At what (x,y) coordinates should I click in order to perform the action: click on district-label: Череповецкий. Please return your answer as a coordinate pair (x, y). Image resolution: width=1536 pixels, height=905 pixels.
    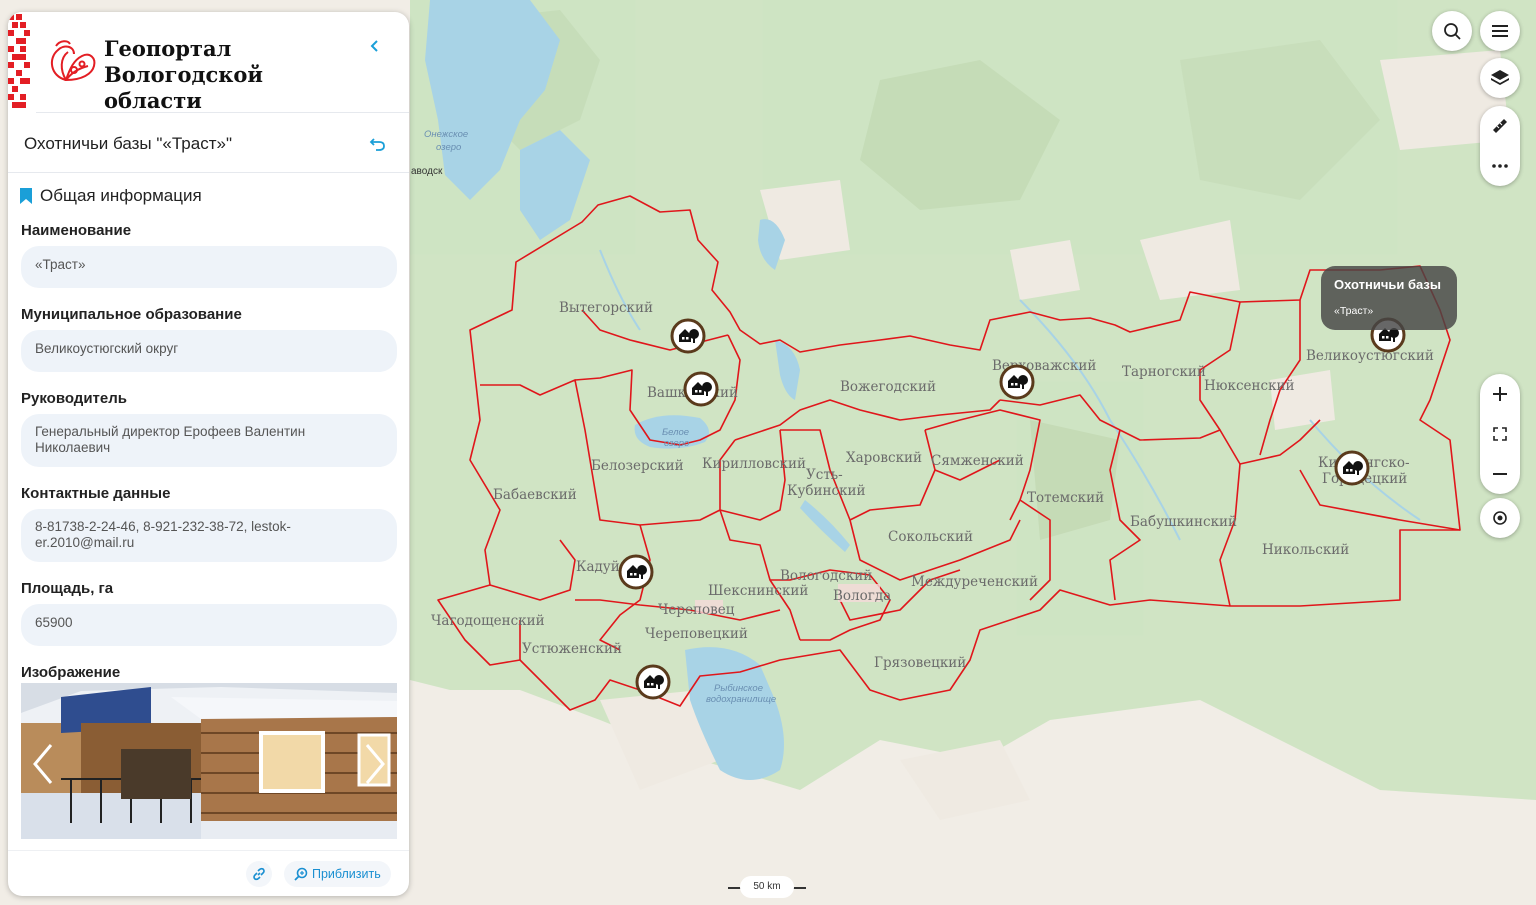
    Looking at the image, I should click on (696, 634).